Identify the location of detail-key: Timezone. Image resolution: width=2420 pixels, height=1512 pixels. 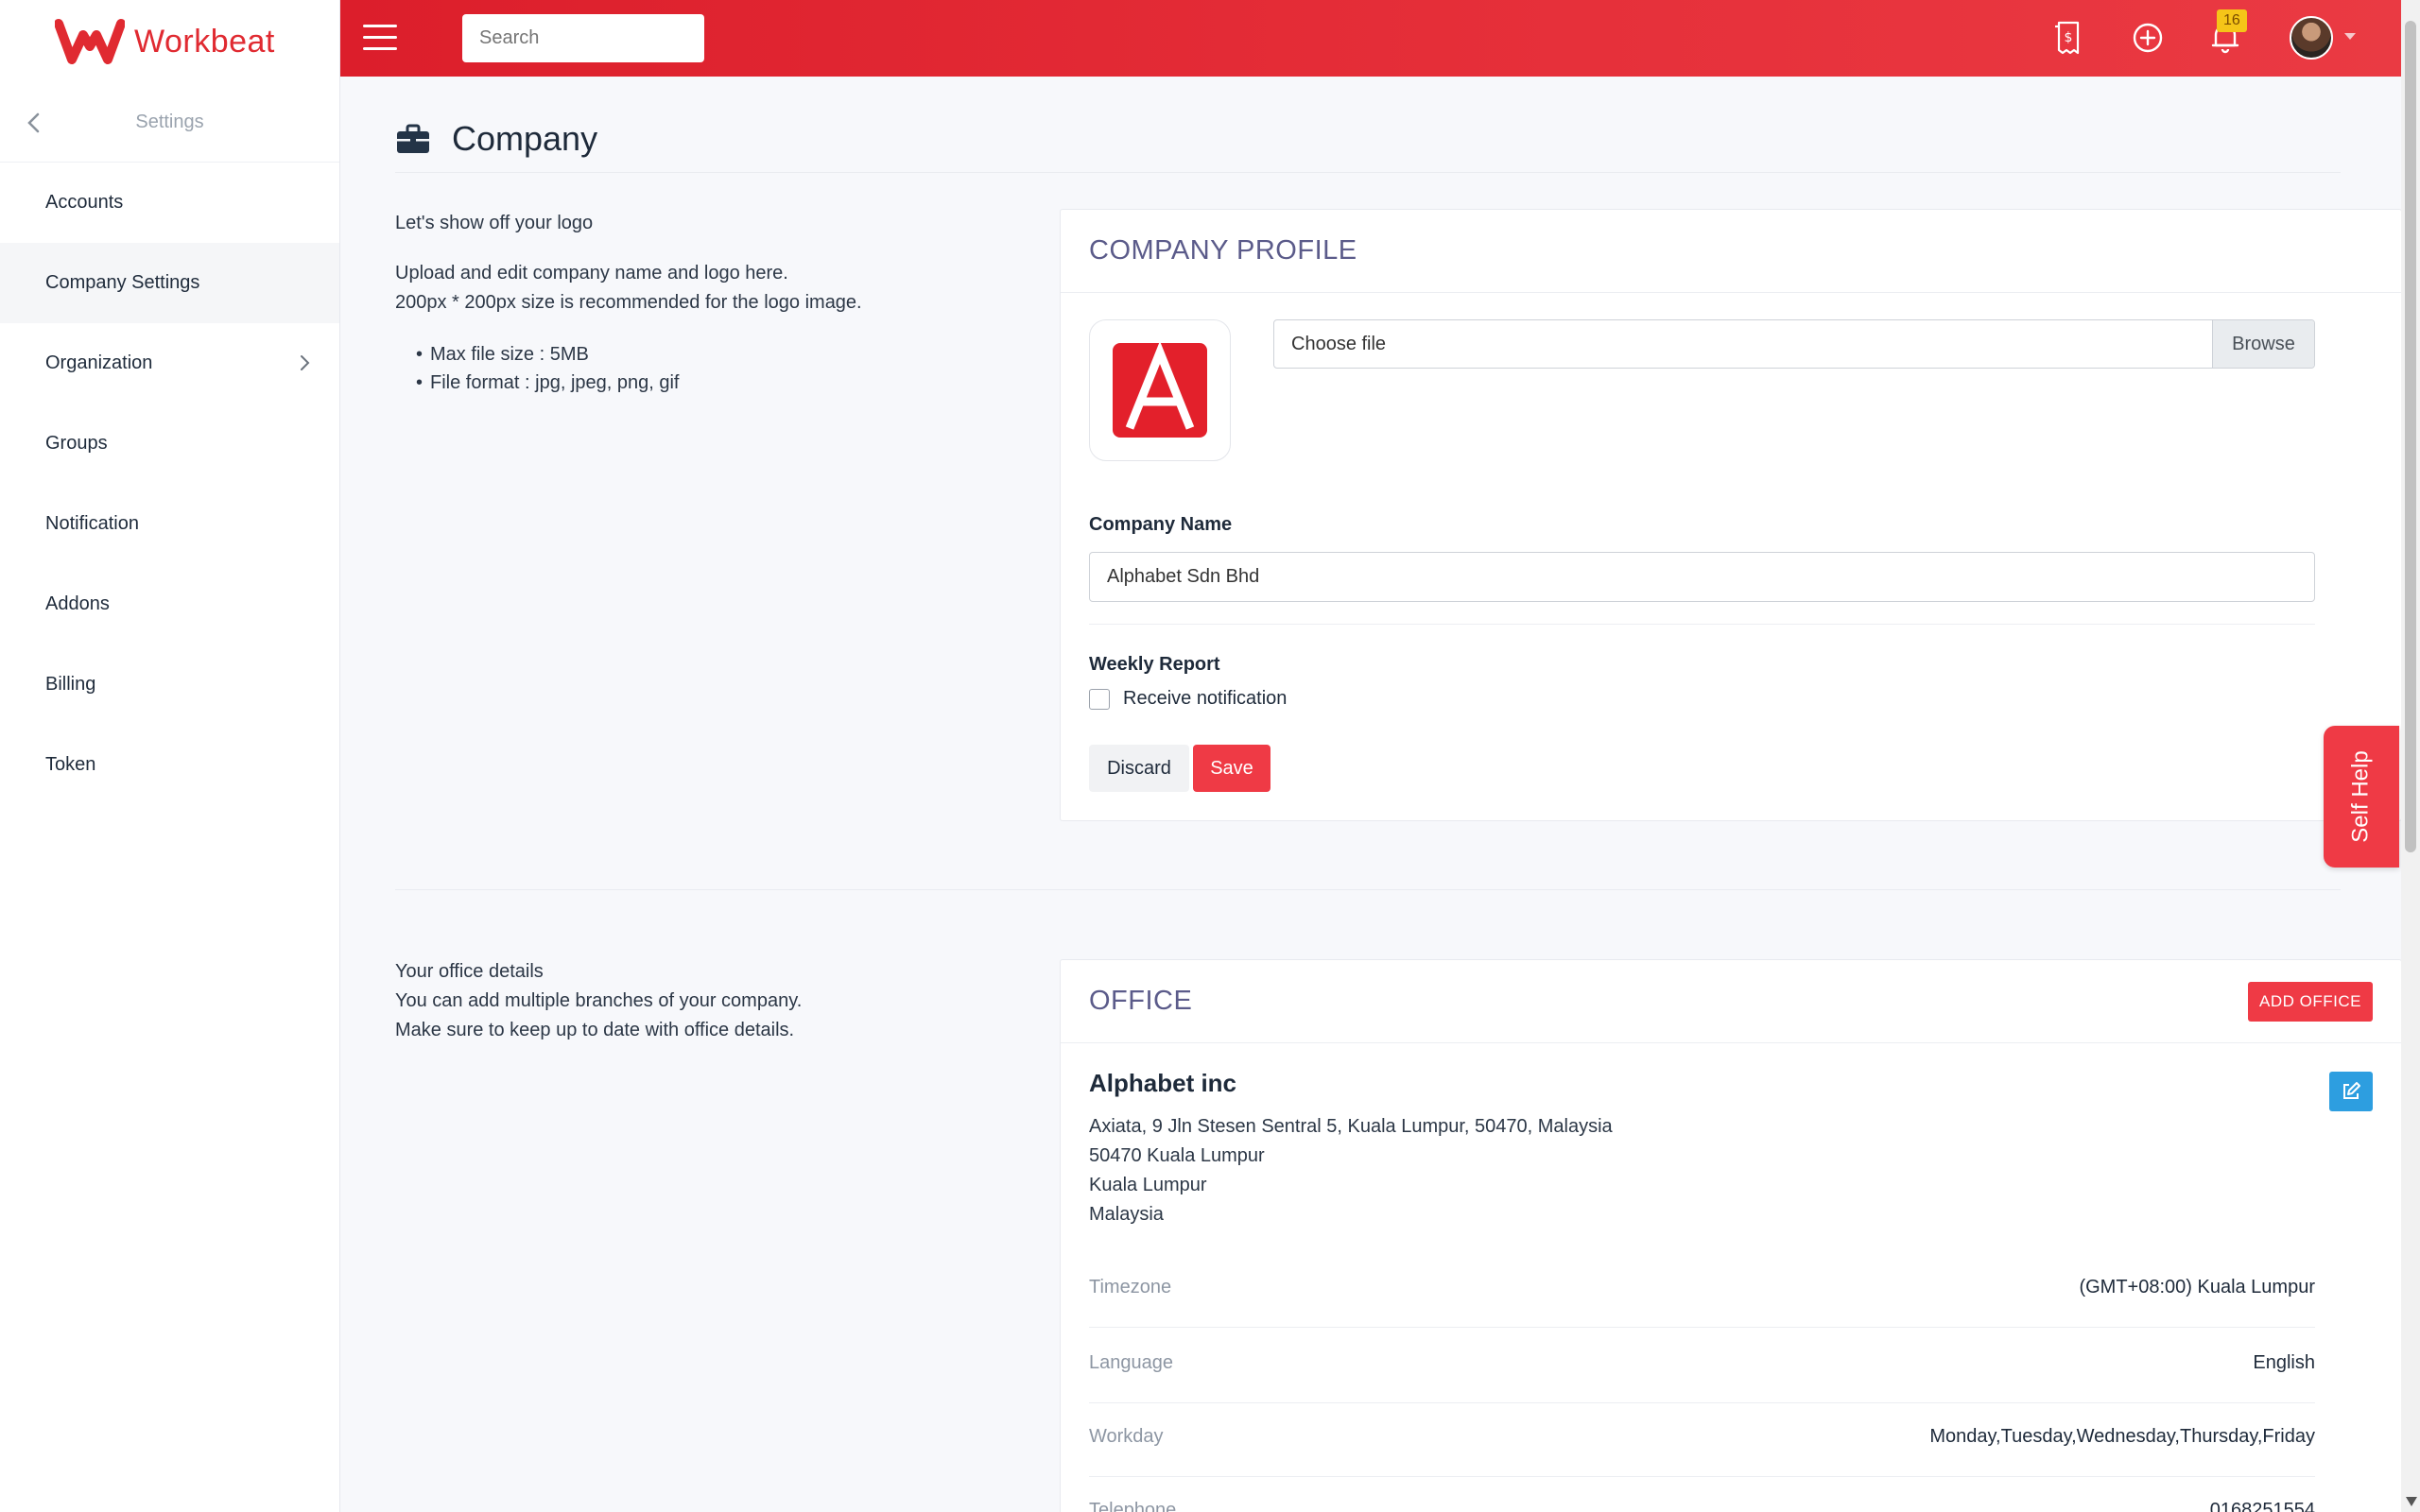
(1130, 1287).